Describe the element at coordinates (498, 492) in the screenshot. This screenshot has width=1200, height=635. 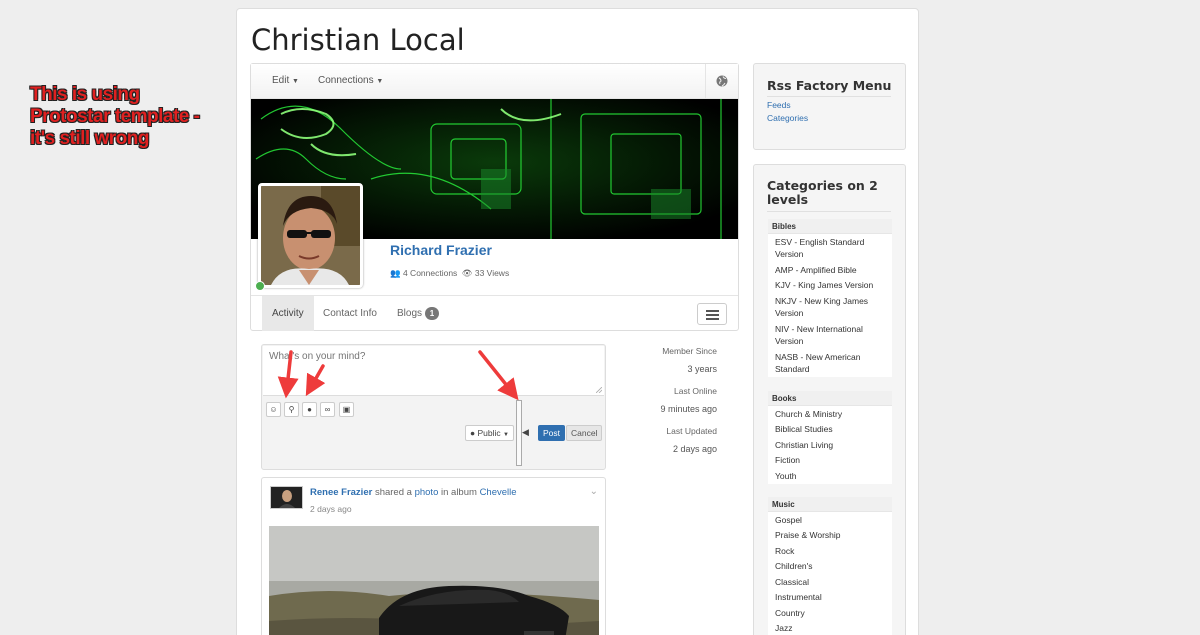
I see `feed-album-link: Chevelle` at that location.